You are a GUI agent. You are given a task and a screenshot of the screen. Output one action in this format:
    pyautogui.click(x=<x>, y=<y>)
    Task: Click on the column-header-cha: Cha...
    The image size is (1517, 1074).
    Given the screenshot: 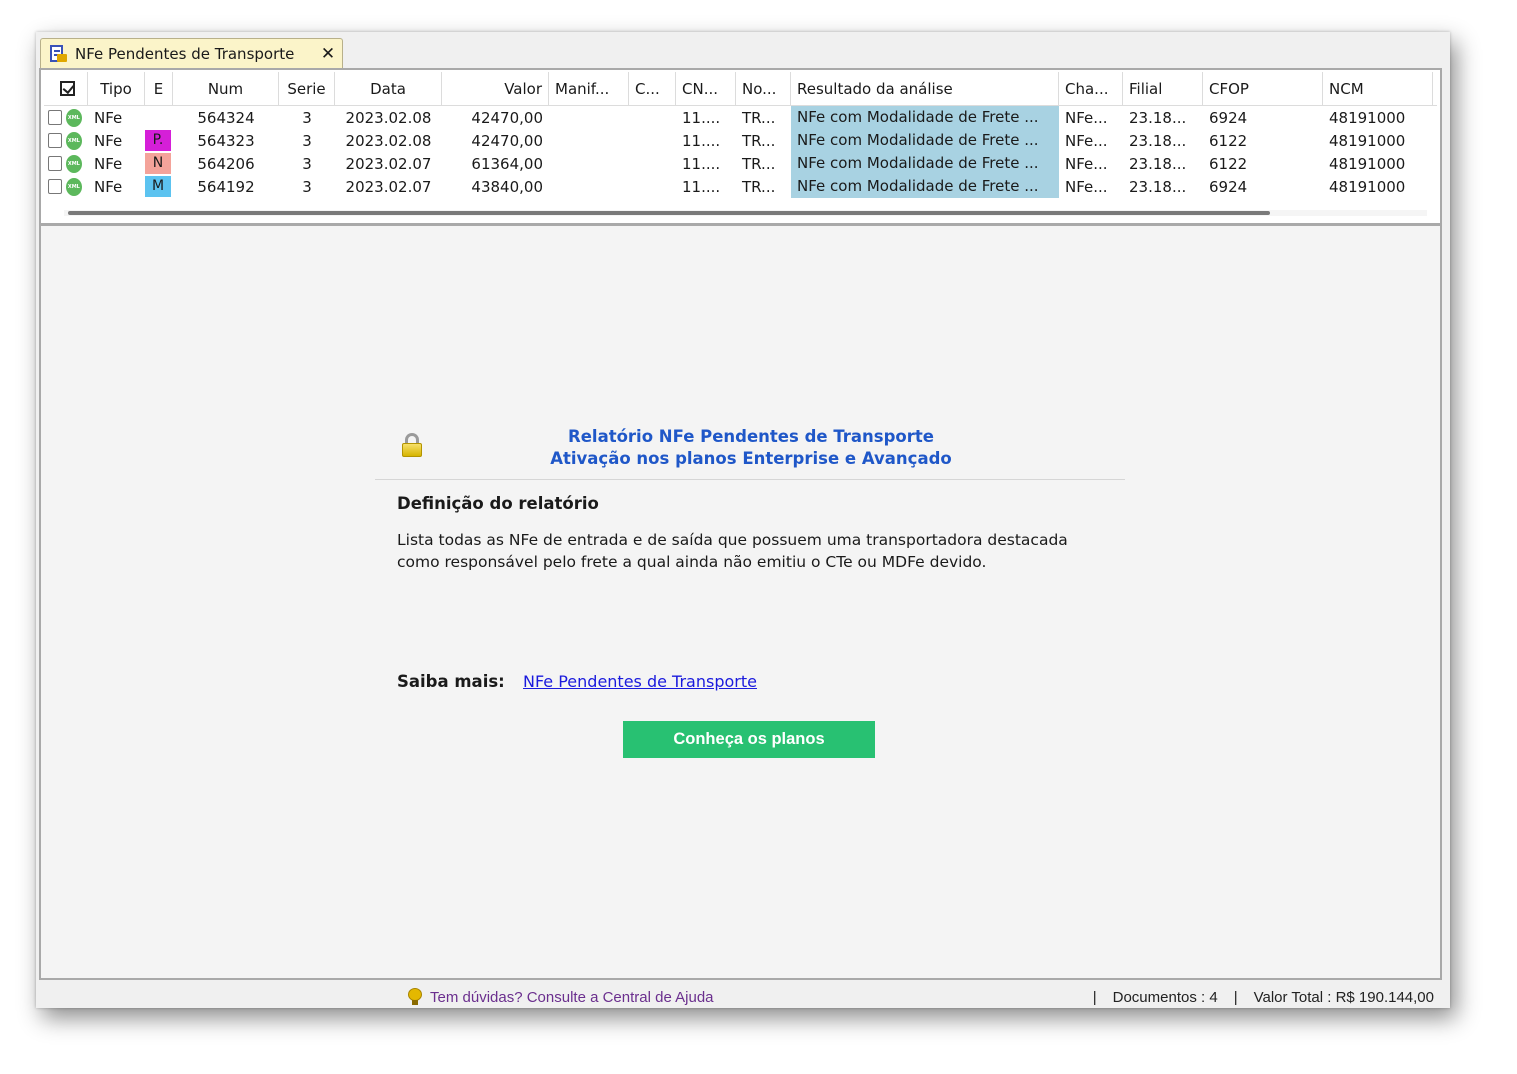 What is the action you would take?
    pyautogui.click(x=1091, y=88)
    